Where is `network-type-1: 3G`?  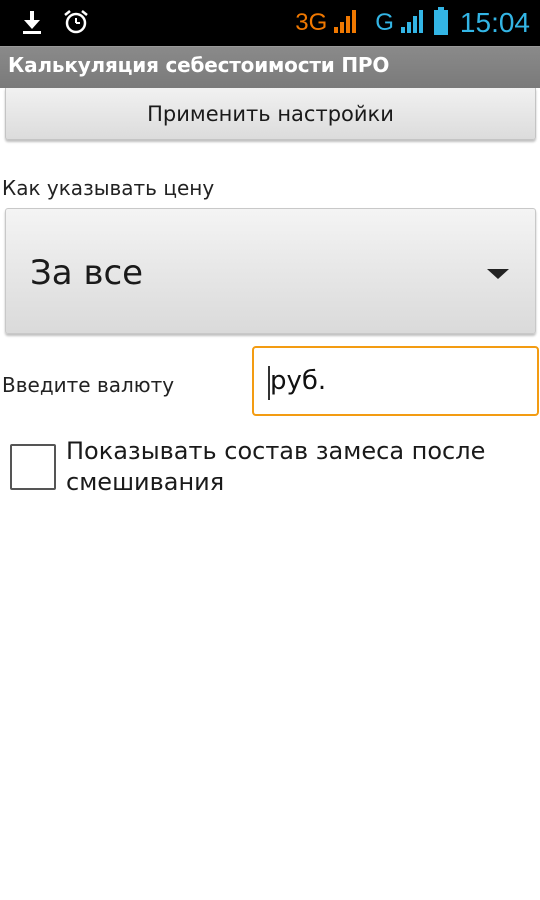 network-type-1: 3G is located at coordinates (311, 22).